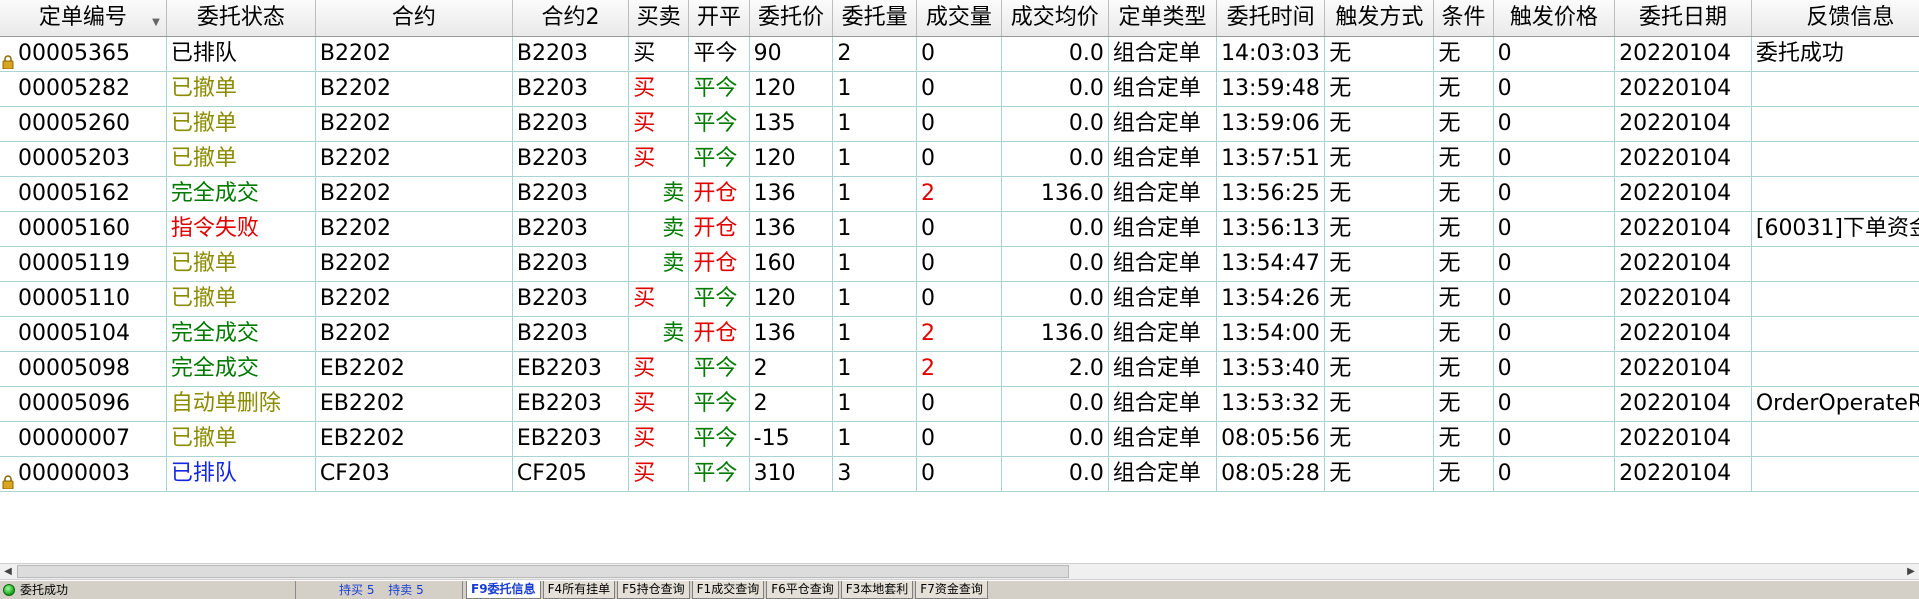  I want to click on cell-price: 160, so click(791, 264).